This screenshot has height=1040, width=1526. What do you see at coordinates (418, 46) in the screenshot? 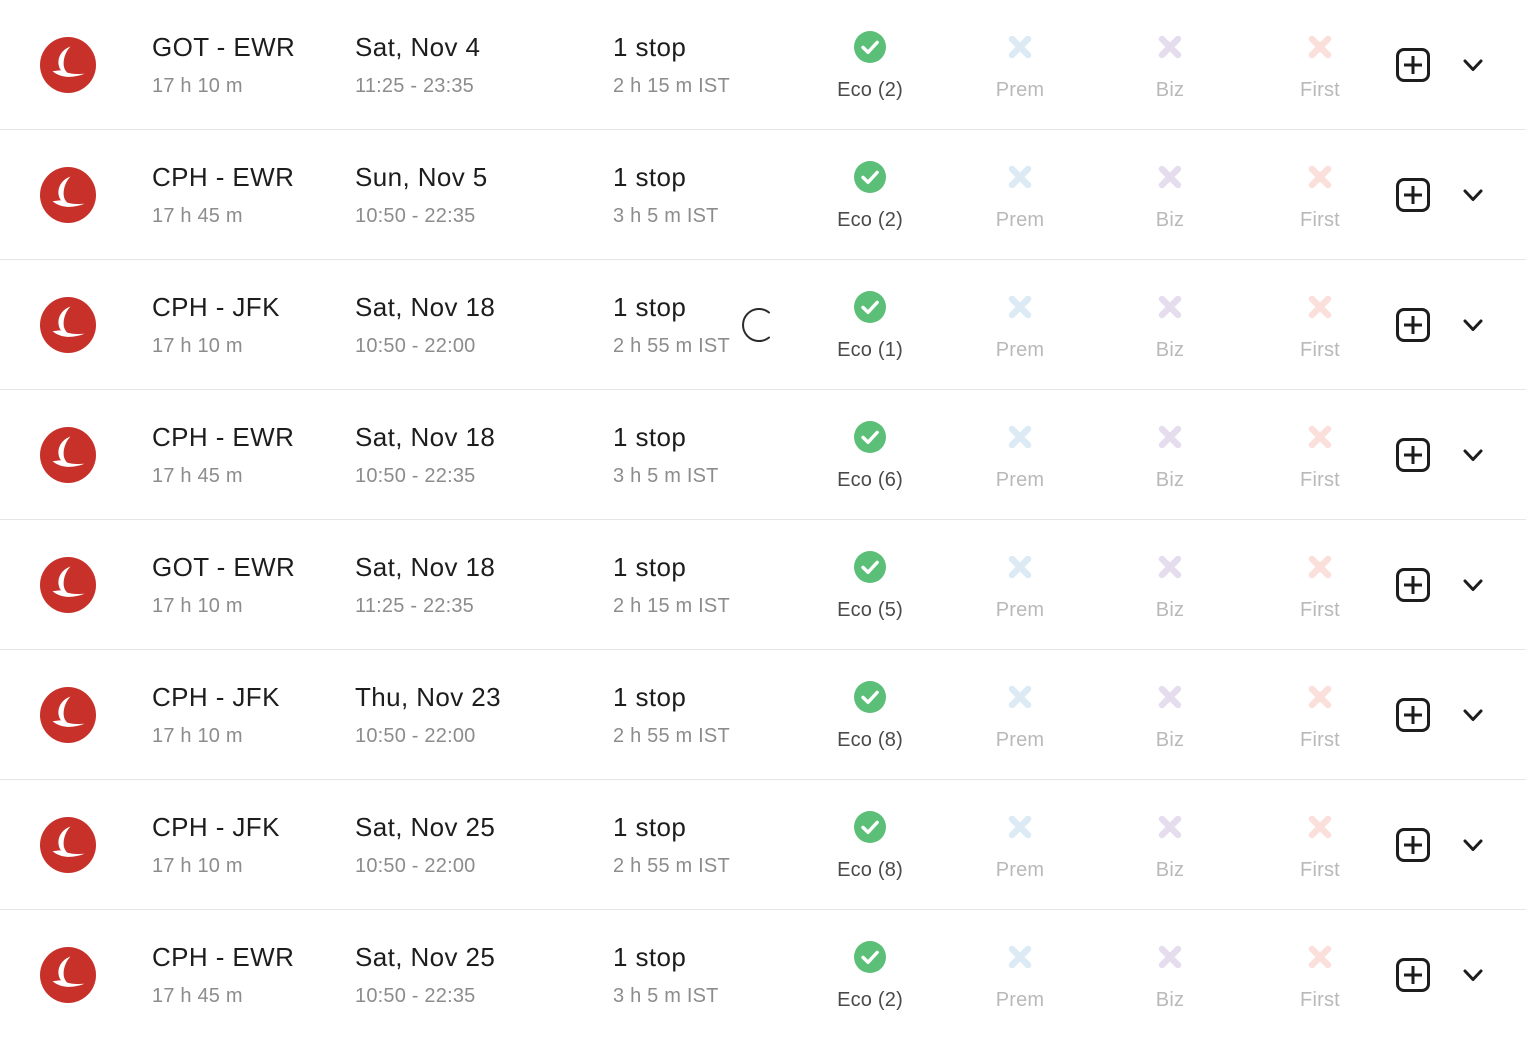
I see `date-label: Sat, Nov 4` at bounding box center [418, 46].